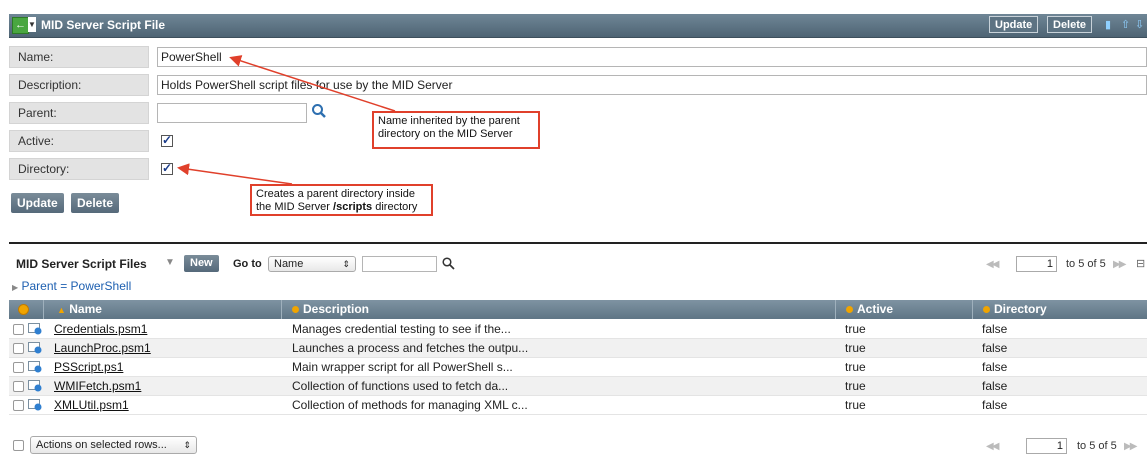 This screenshot has height=463, width=1147. I want to click on column-label-name: Name, so click(85, 309).